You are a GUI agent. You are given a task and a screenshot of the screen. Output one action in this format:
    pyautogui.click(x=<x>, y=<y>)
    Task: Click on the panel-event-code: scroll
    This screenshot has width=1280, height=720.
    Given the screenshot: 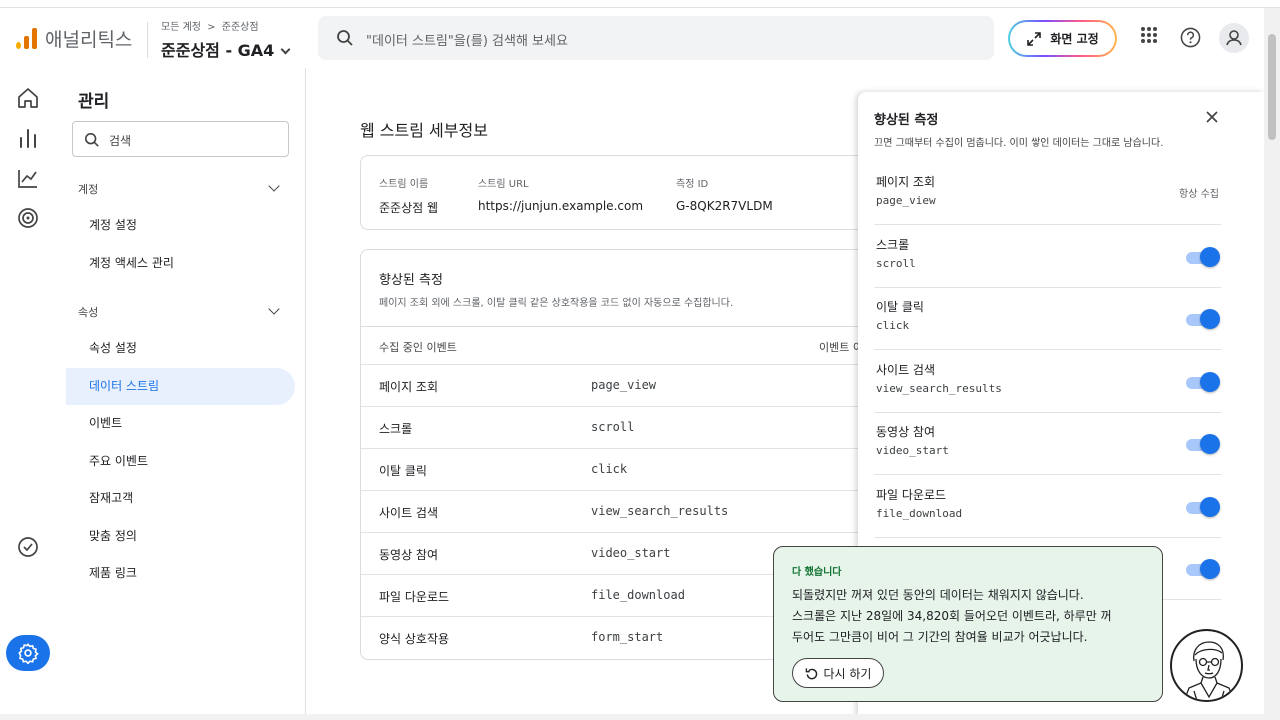 What is the action you would take?
    pyautogui.click(x=896, y=263)
    